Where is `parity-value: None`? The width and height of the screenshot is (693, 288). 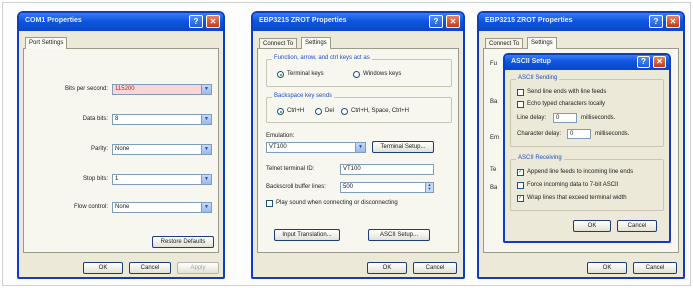
parity-value: None is located at coordinates (122, 149).